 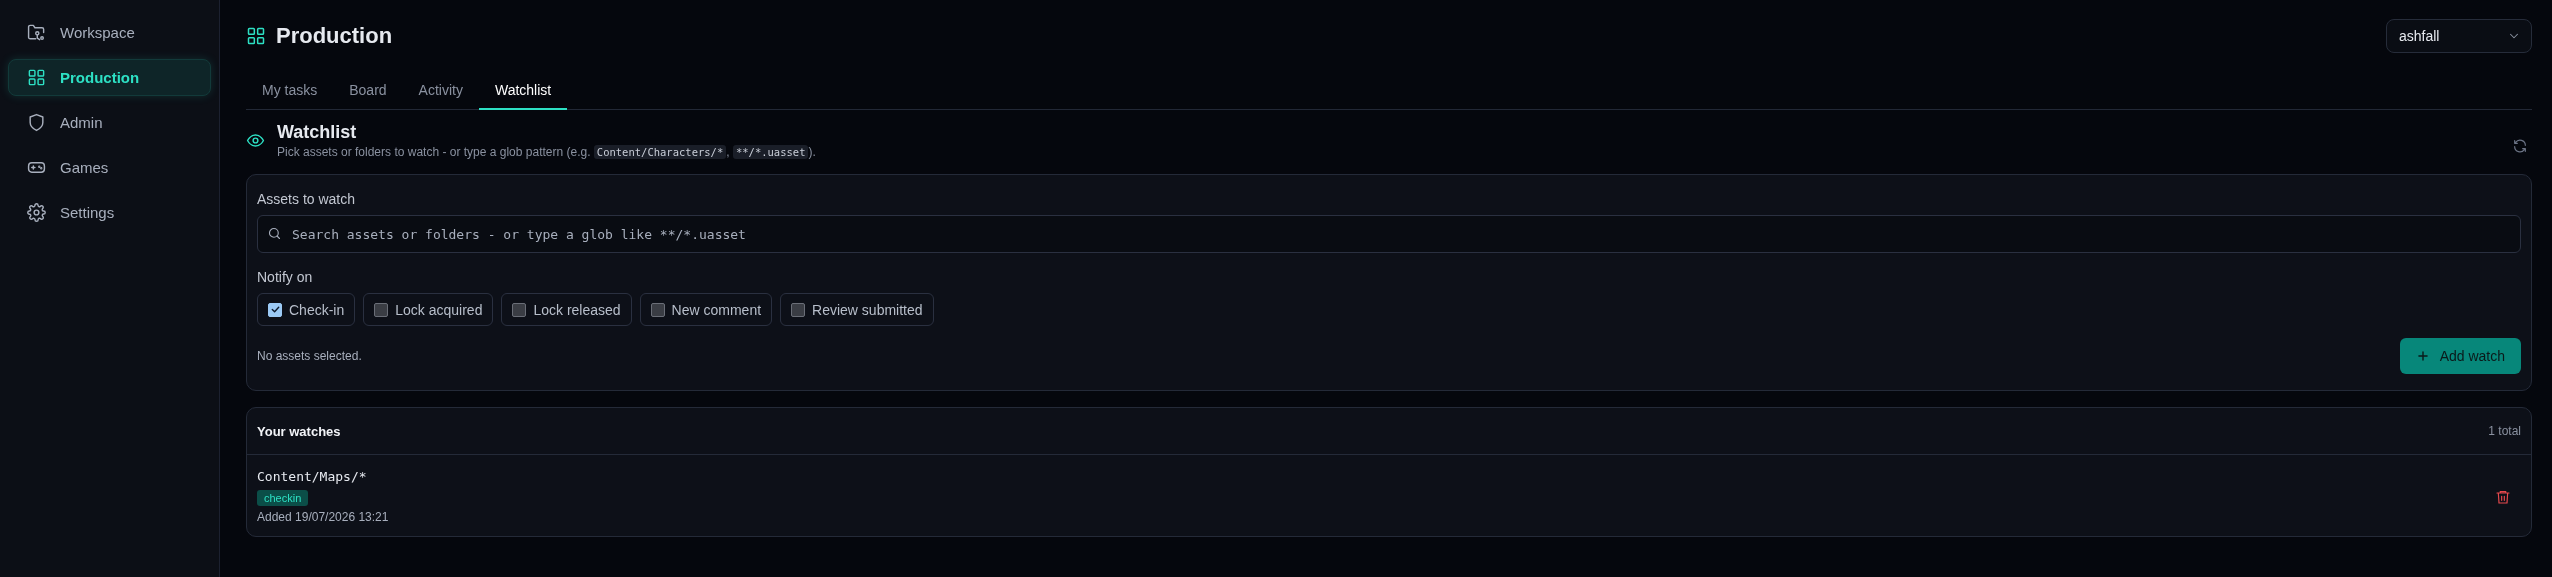 What do you see at coordinates (307, 199) in the screenshot?
I see `field-label: Assets to watch` at bounding box center [307, 199].